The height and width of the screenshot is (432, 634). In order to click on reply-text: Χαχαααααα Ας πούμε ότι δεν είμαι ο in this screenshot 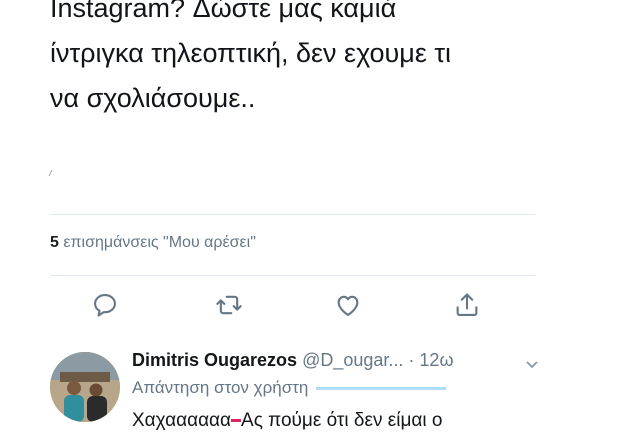, I will do `click(287, 421)`.